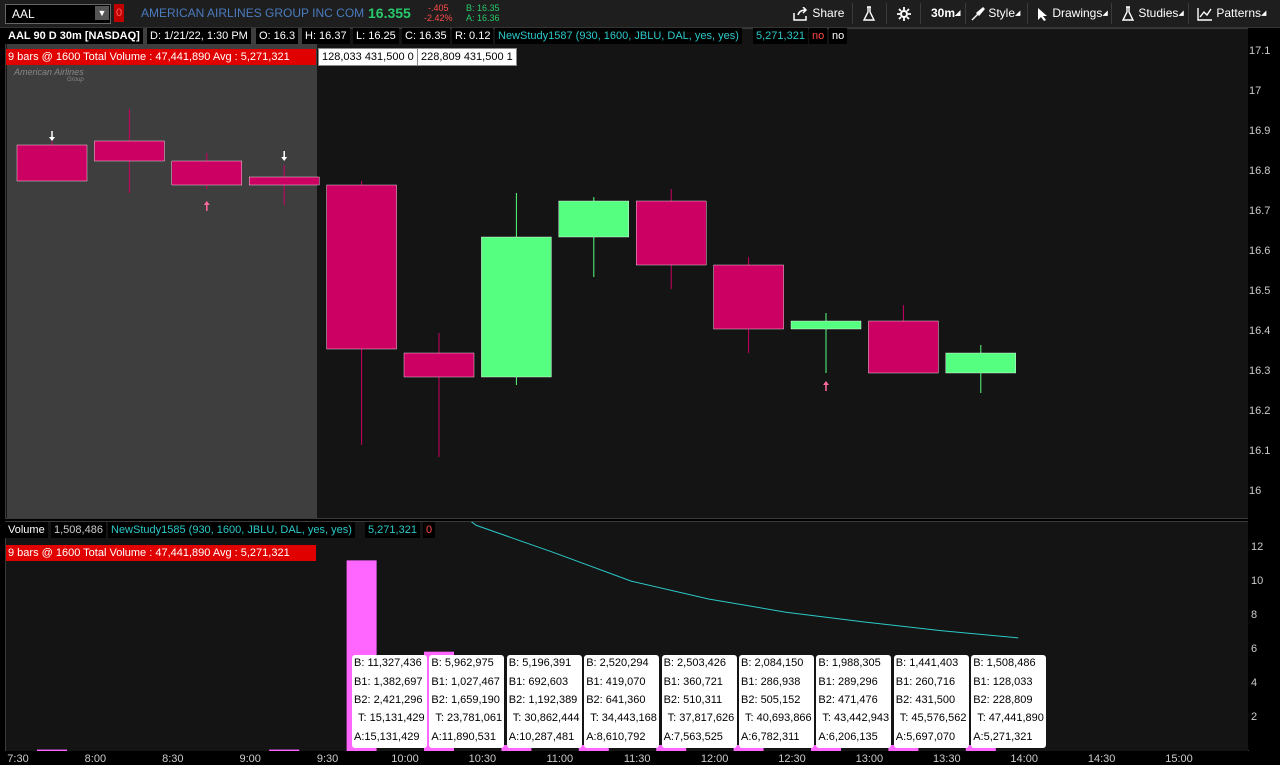 This screenshot has width=1280, height=765. What do you see at coordinates (560, 759) in the screenshot?
I see `time-tick-label: 11:00` at bounding box center [560, 759].